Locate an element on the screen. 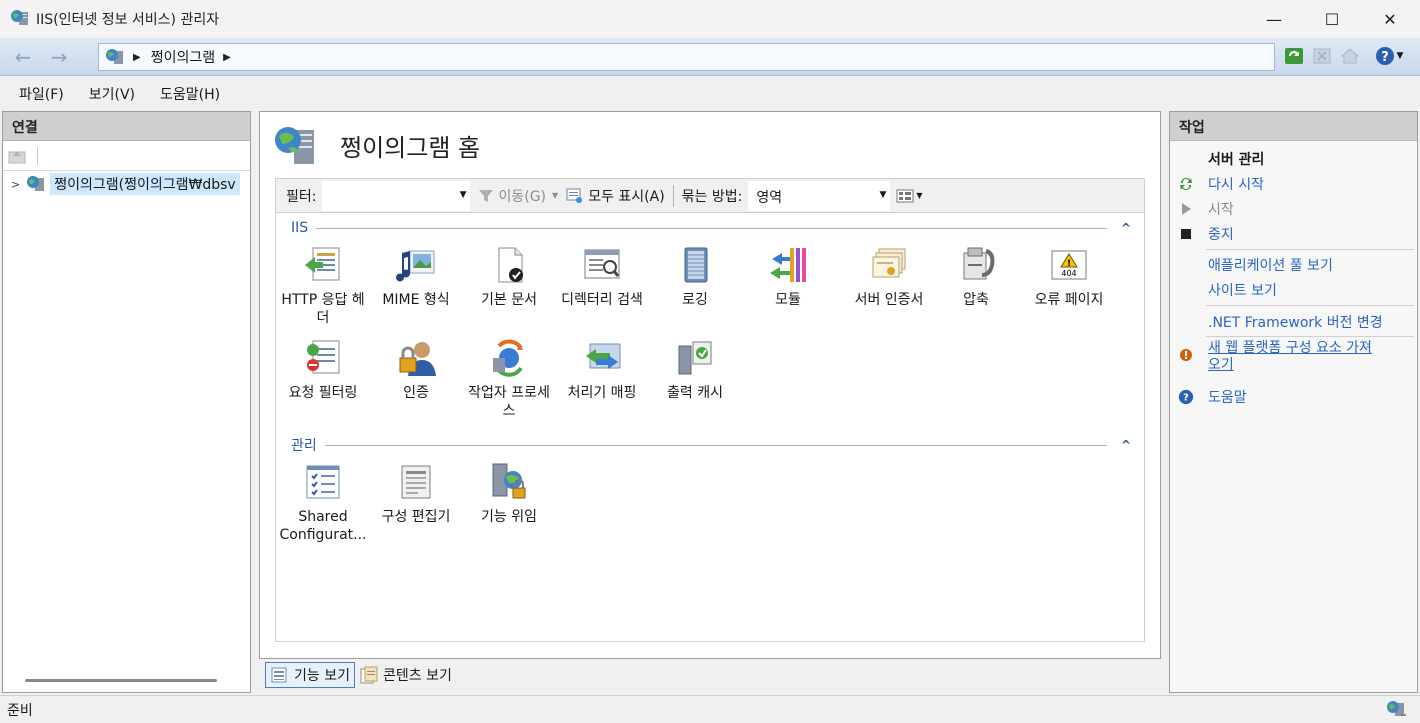  menu-help: 도움말(H) is located at coordinates (190, 94).